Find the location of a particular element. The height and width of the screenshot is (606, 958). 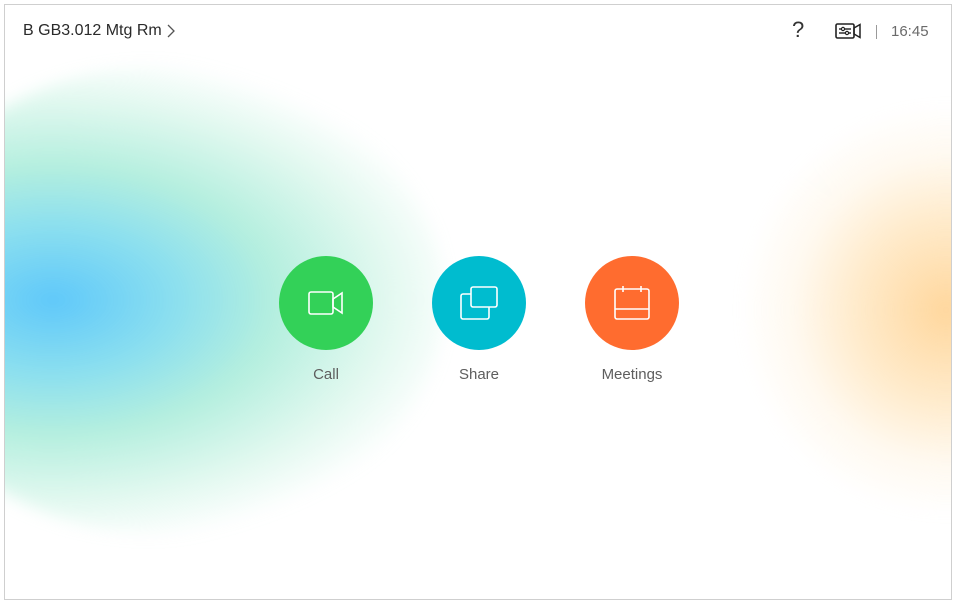

share-button: Share is located at coordinates (479, 319).